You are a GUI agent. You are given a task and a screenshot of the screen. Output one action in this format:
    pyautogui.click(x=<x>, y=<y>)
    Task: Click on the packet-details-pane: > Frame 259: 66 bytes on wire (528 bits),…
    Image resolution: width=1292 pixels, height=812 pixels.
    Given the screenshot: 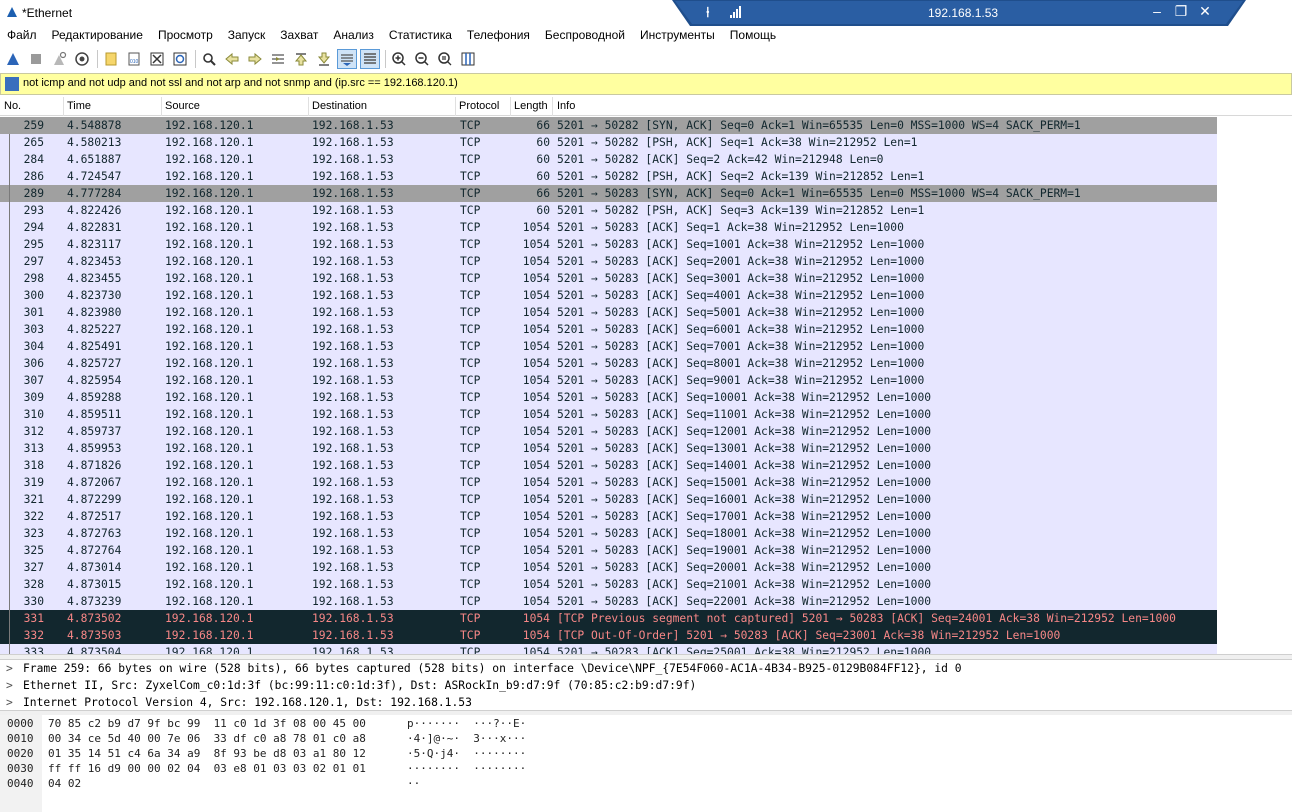 What is the action you would take?
    pyautogui.click(x=646, y=685)
    